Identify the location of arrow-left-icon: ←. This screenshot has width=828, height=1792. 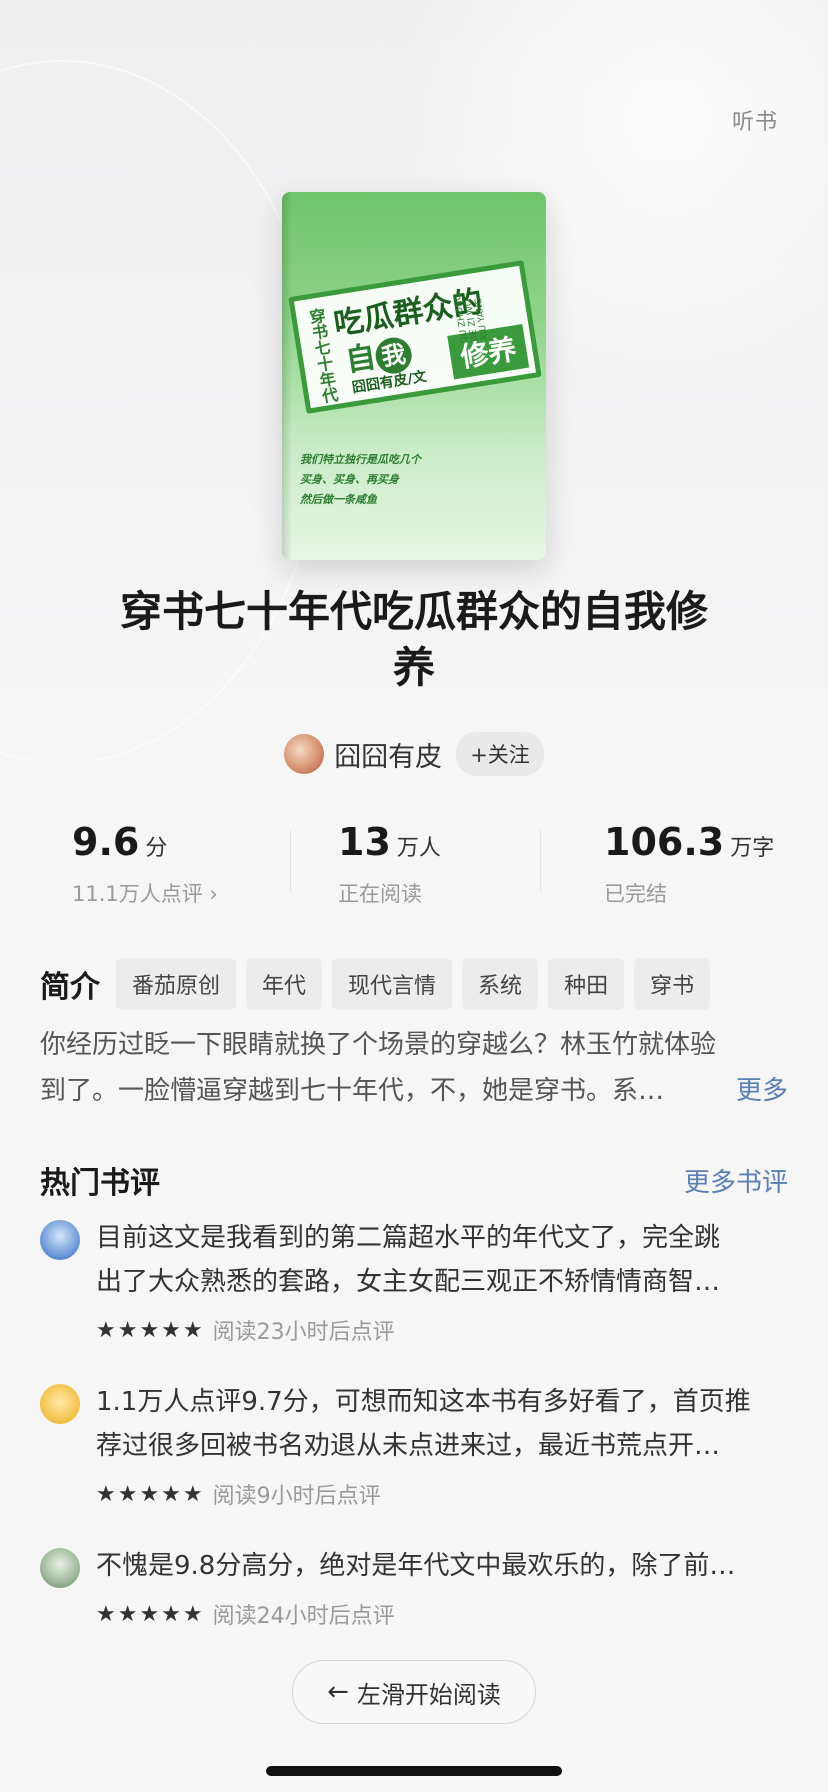
(338, 1692).